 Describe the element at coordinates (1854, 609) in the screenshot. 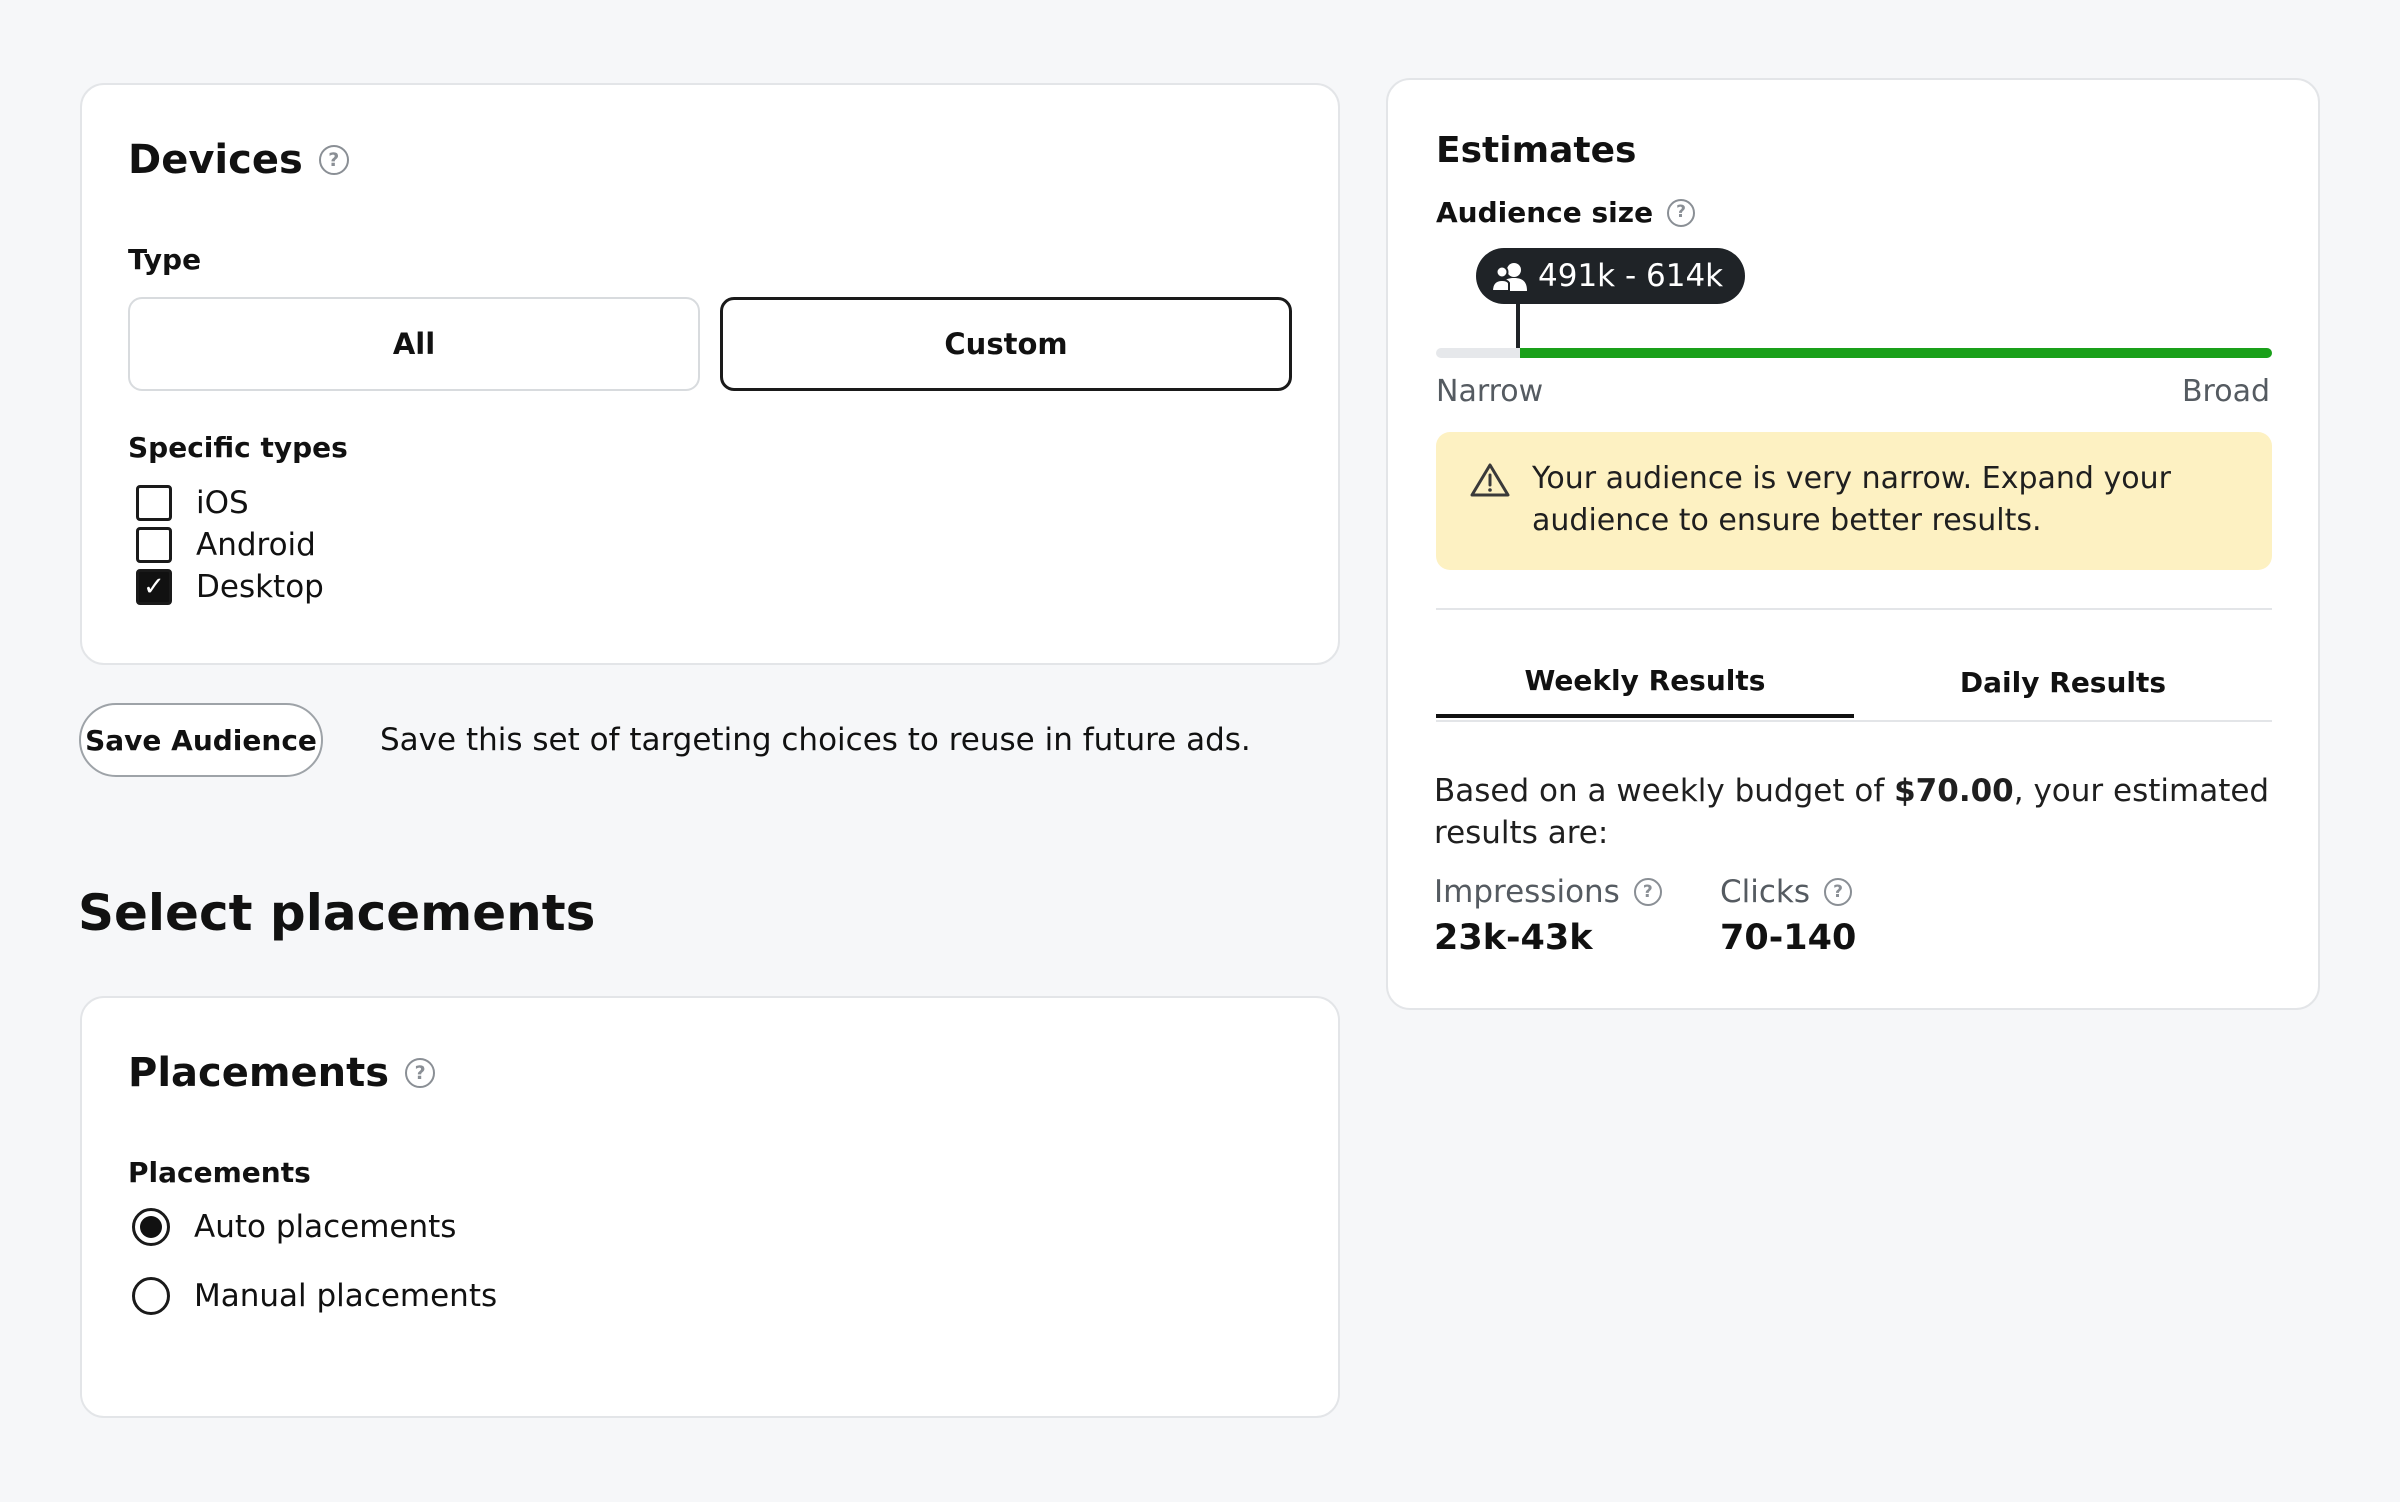

I see `estimates-divider` at that location.